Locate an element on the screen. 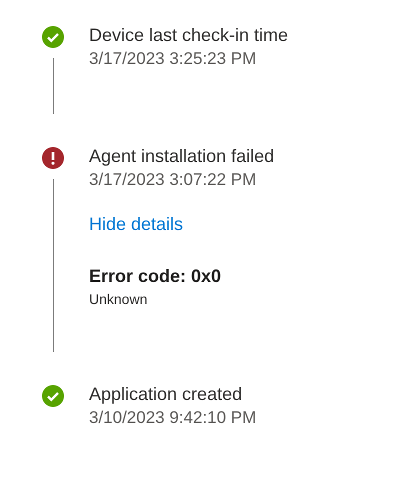 This screenshot has width=415, height=483. event-title: Application created is located at coordinates (165, 394).